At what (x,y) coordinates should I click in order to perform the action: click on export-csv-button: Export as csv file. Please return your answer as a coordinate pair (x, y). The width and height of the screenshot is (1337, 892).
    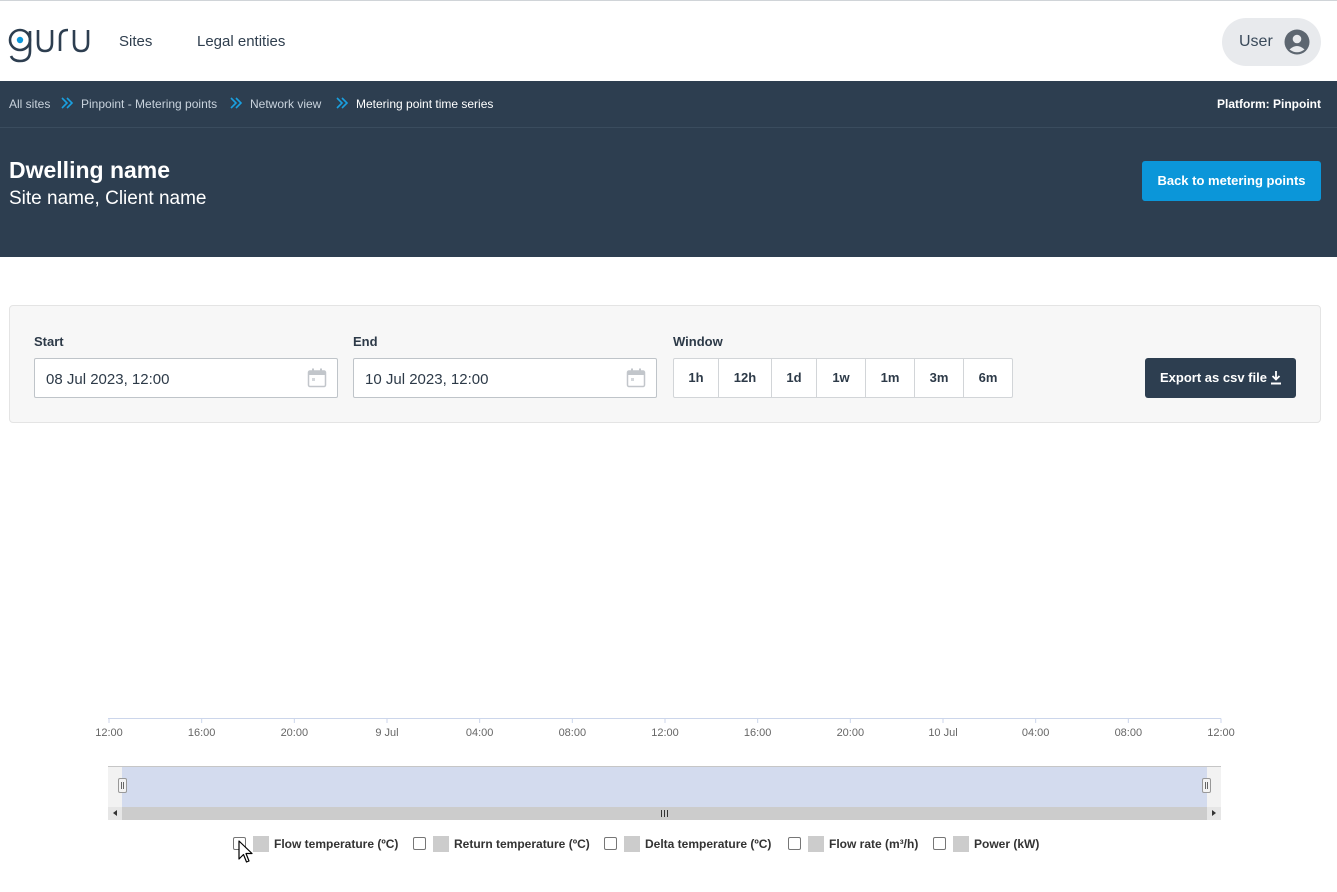
    Looking at the image, I should click on (1220, 378).